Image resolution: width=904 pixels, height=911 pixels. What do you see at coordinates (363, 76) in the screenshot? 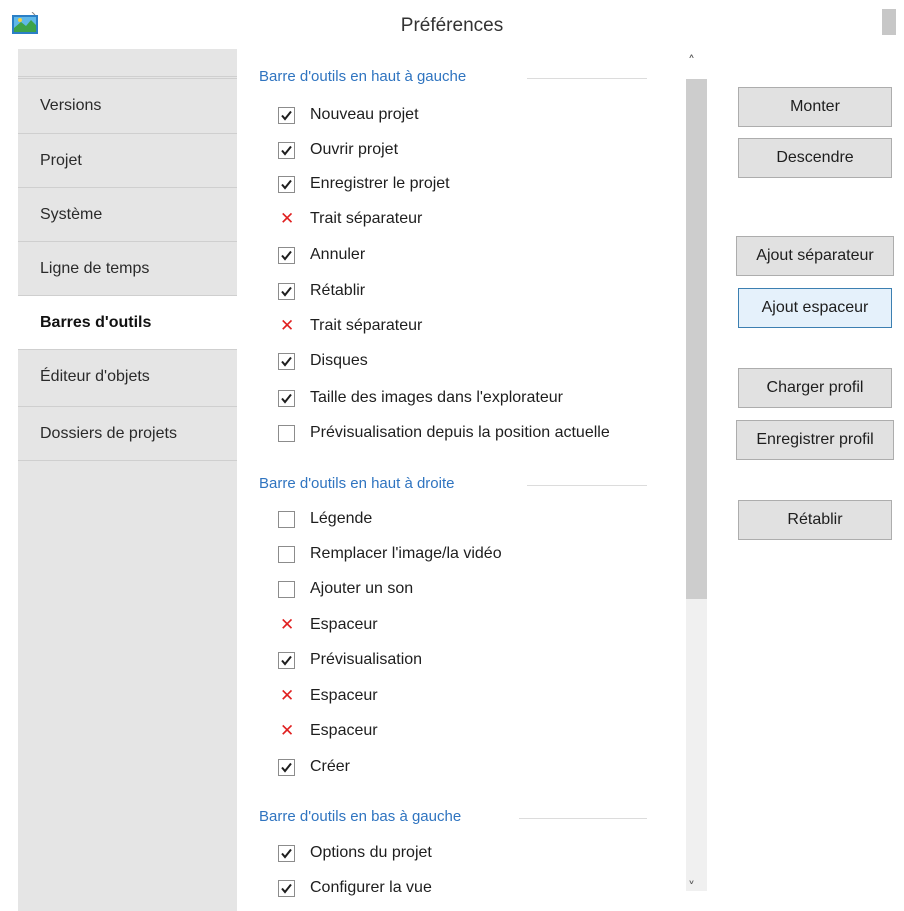
I see `group-header: Barre d'outils en haut à gauche` at bounding box center [363, 76].